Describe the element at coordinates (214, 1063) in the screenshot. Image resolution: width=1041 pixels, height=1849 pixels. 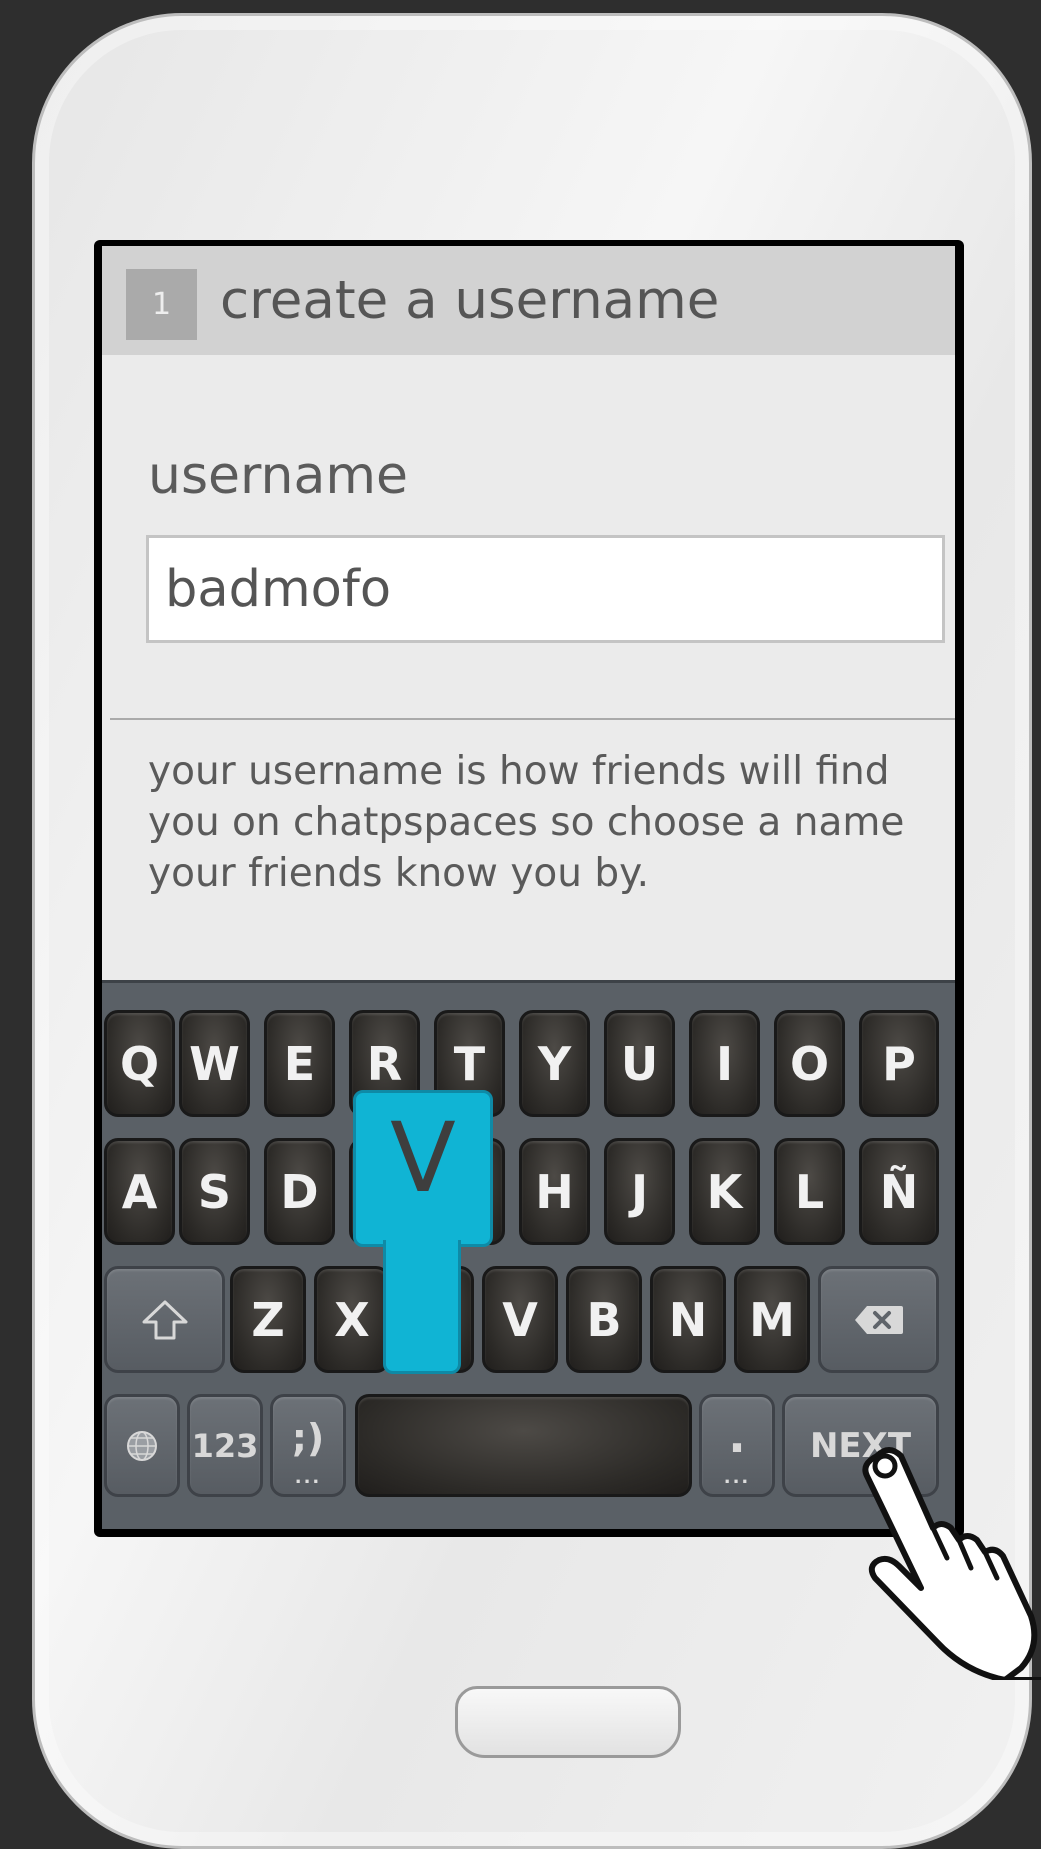
I see `key-w: W` at that location.